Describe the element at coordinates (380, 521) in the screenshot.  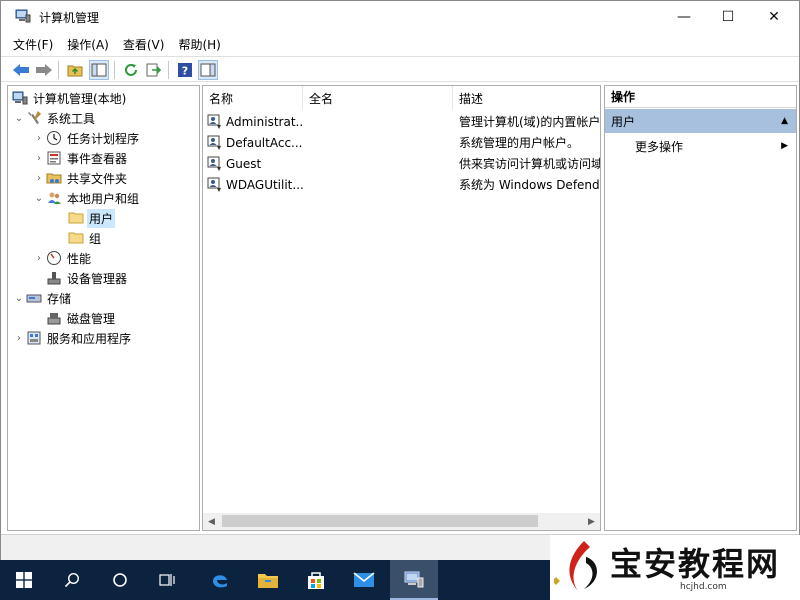
I see `scrollbar-thumb` at that location.